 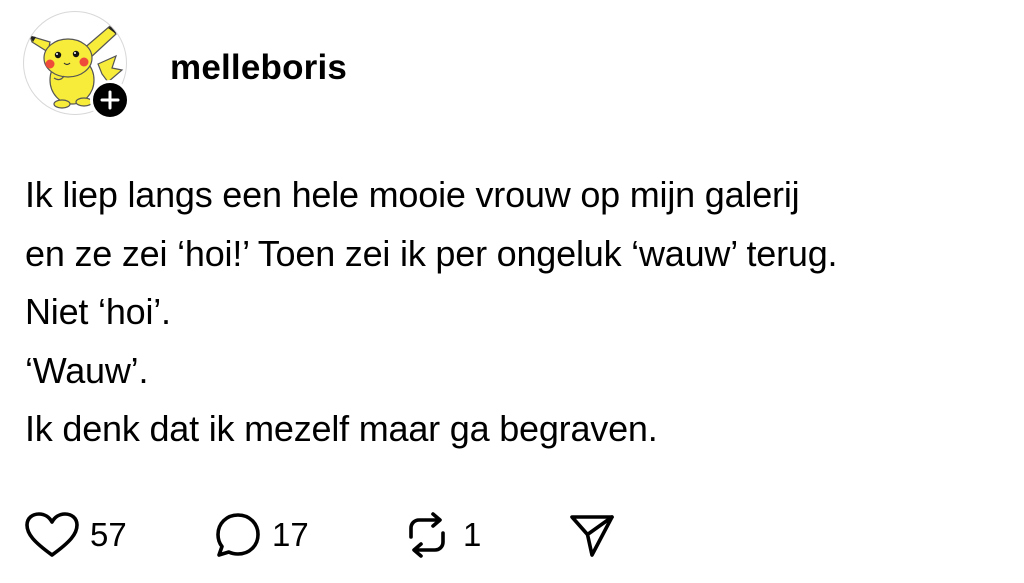 I want to click on follow-button, so click(x=110, y=100).